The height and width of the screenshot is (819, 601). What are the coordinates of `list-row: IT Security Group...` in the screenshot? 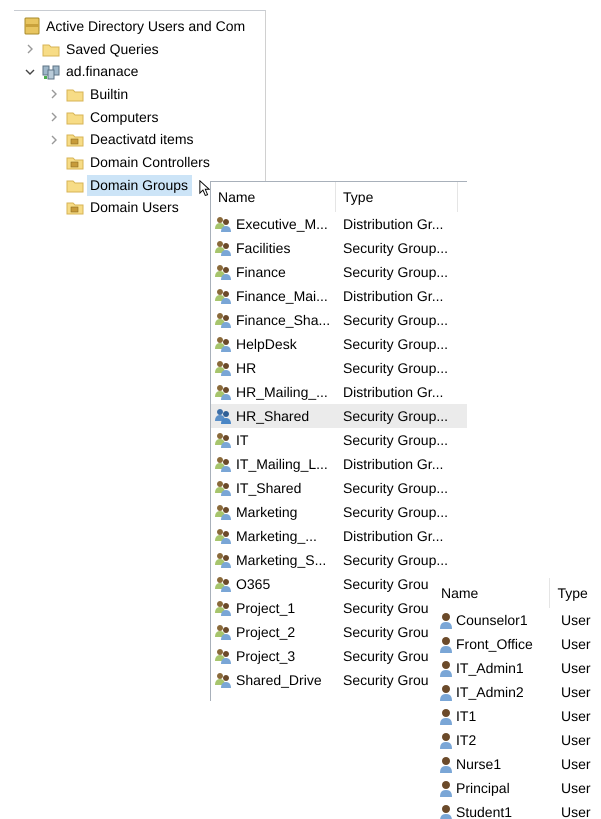 It's located at (329, 440).